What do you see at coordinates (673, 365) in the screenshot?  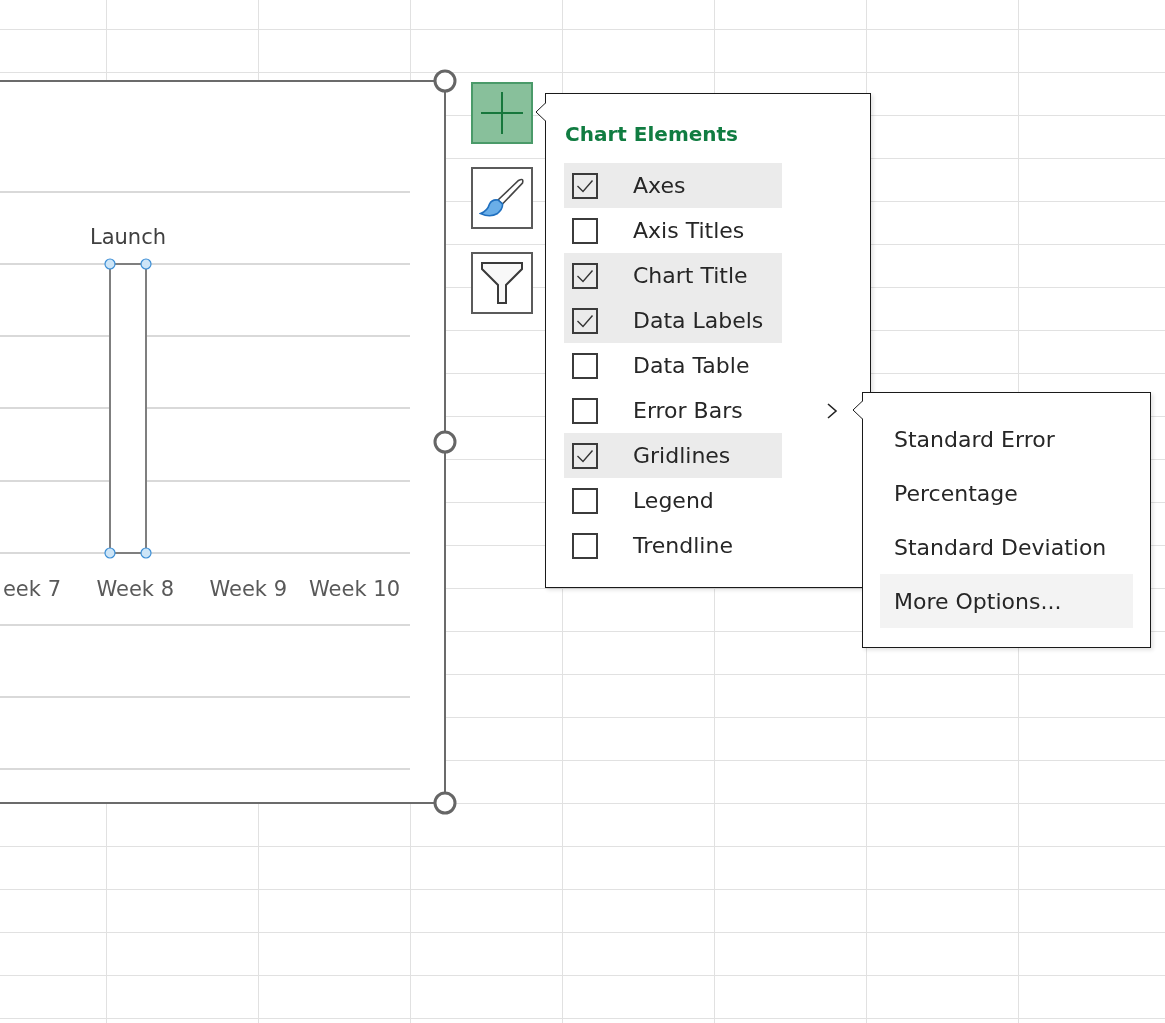 I see `chart-element-option: Data Table` at bounding box center [673, 365].